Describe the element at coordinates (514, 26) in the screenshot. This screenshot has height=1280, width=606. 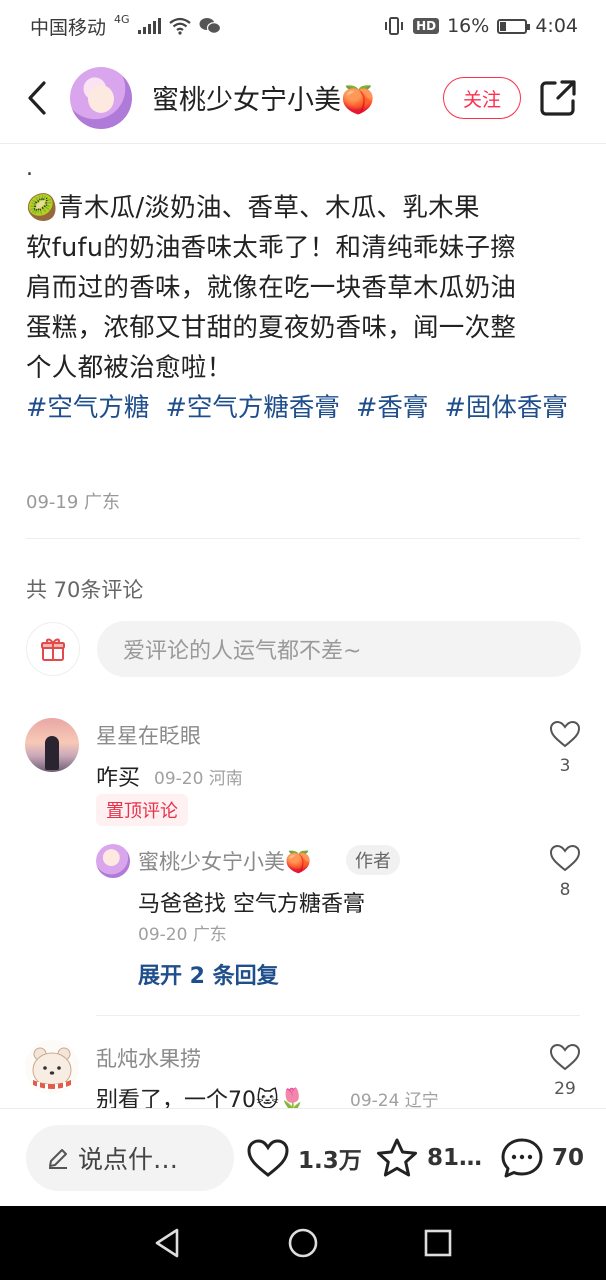
I see `battery-icon` at that location.